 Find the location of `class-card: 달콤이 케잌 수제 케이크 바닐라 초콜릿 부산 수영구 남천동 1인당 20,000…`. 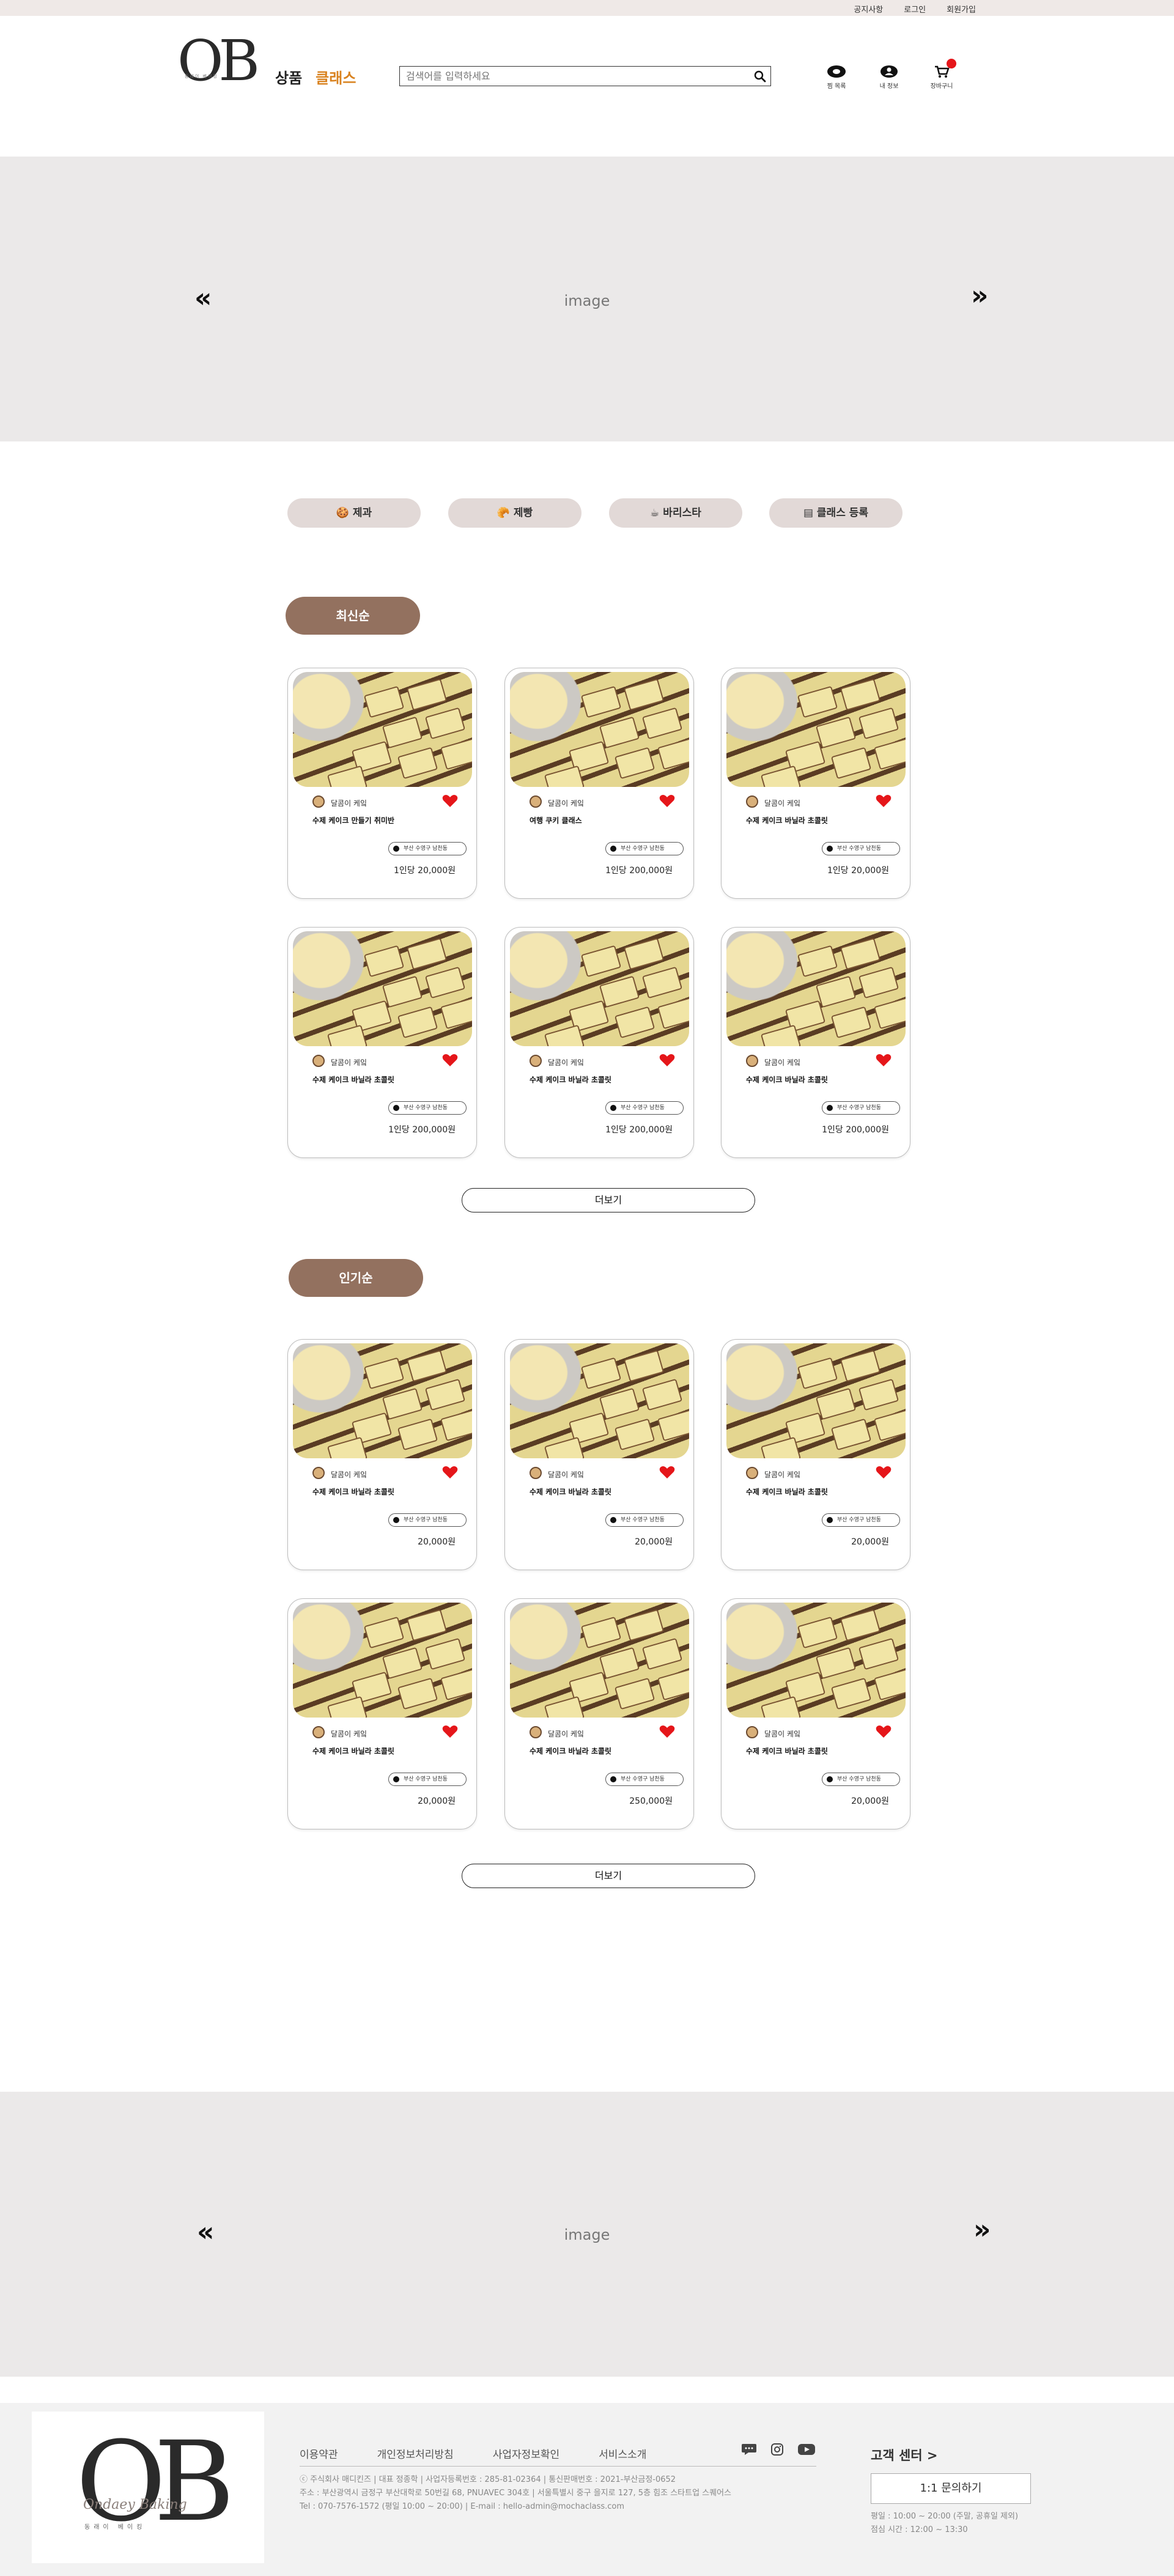

class-card: 달콤이 케잌 수제 케이크 바닐라 초콜릿 부산 수영구 남천동 1인당 20,000… is located at coordinates (815, 783).